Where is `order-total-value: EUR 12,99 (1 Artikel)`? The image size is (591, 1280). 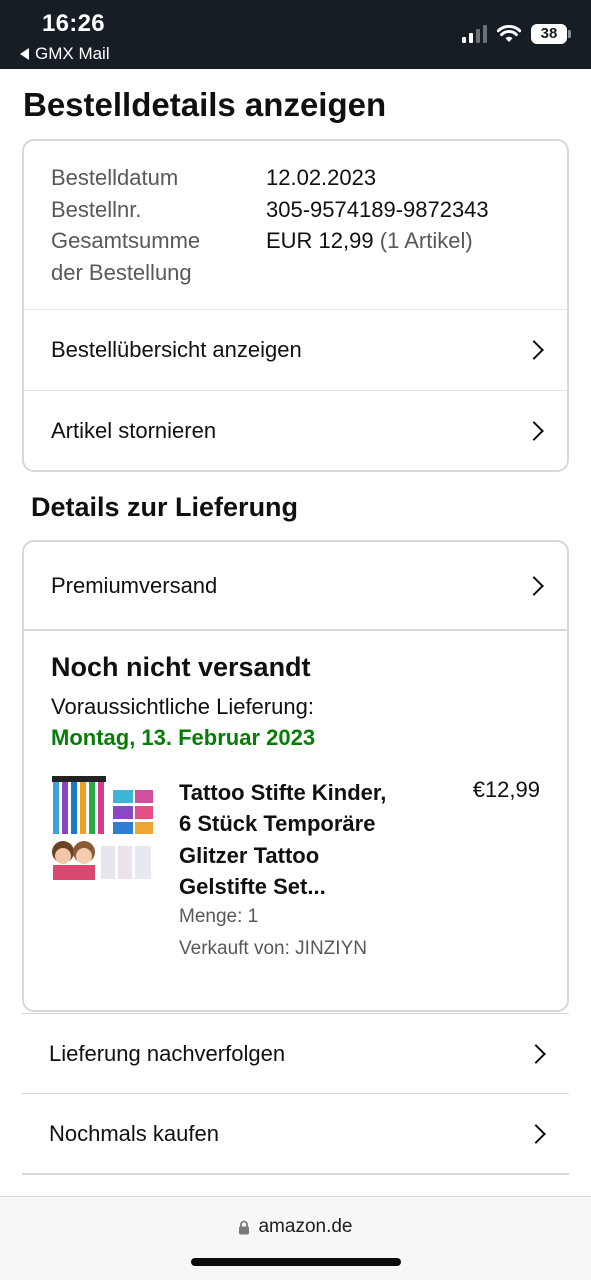
order-total-value: EUR 12,99 (1 Artikel) is located at coordinates (369, 240).